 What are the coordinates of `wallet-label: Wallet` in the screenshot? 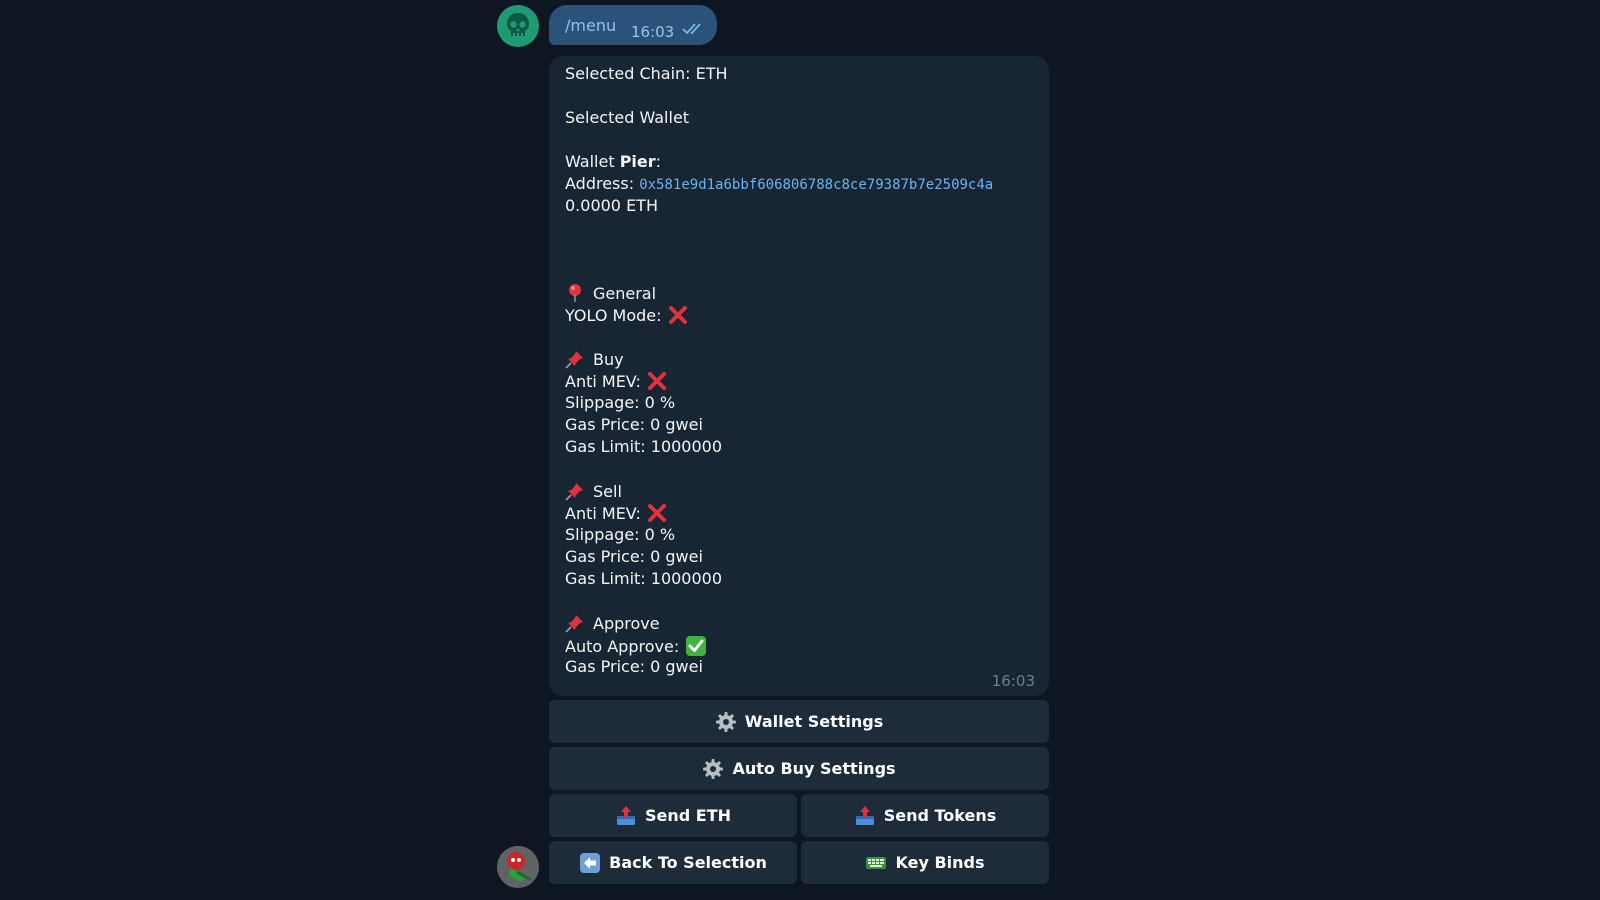 It's located at (592, 161).